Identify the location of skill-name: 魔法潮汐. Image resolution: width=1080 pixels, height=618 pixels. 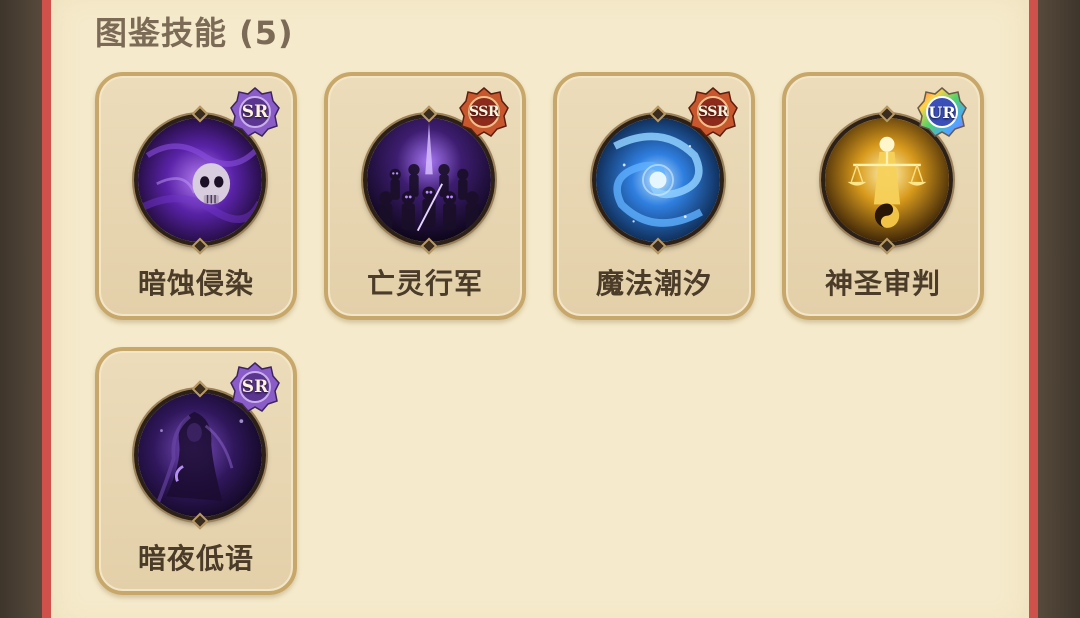
(653, 283).